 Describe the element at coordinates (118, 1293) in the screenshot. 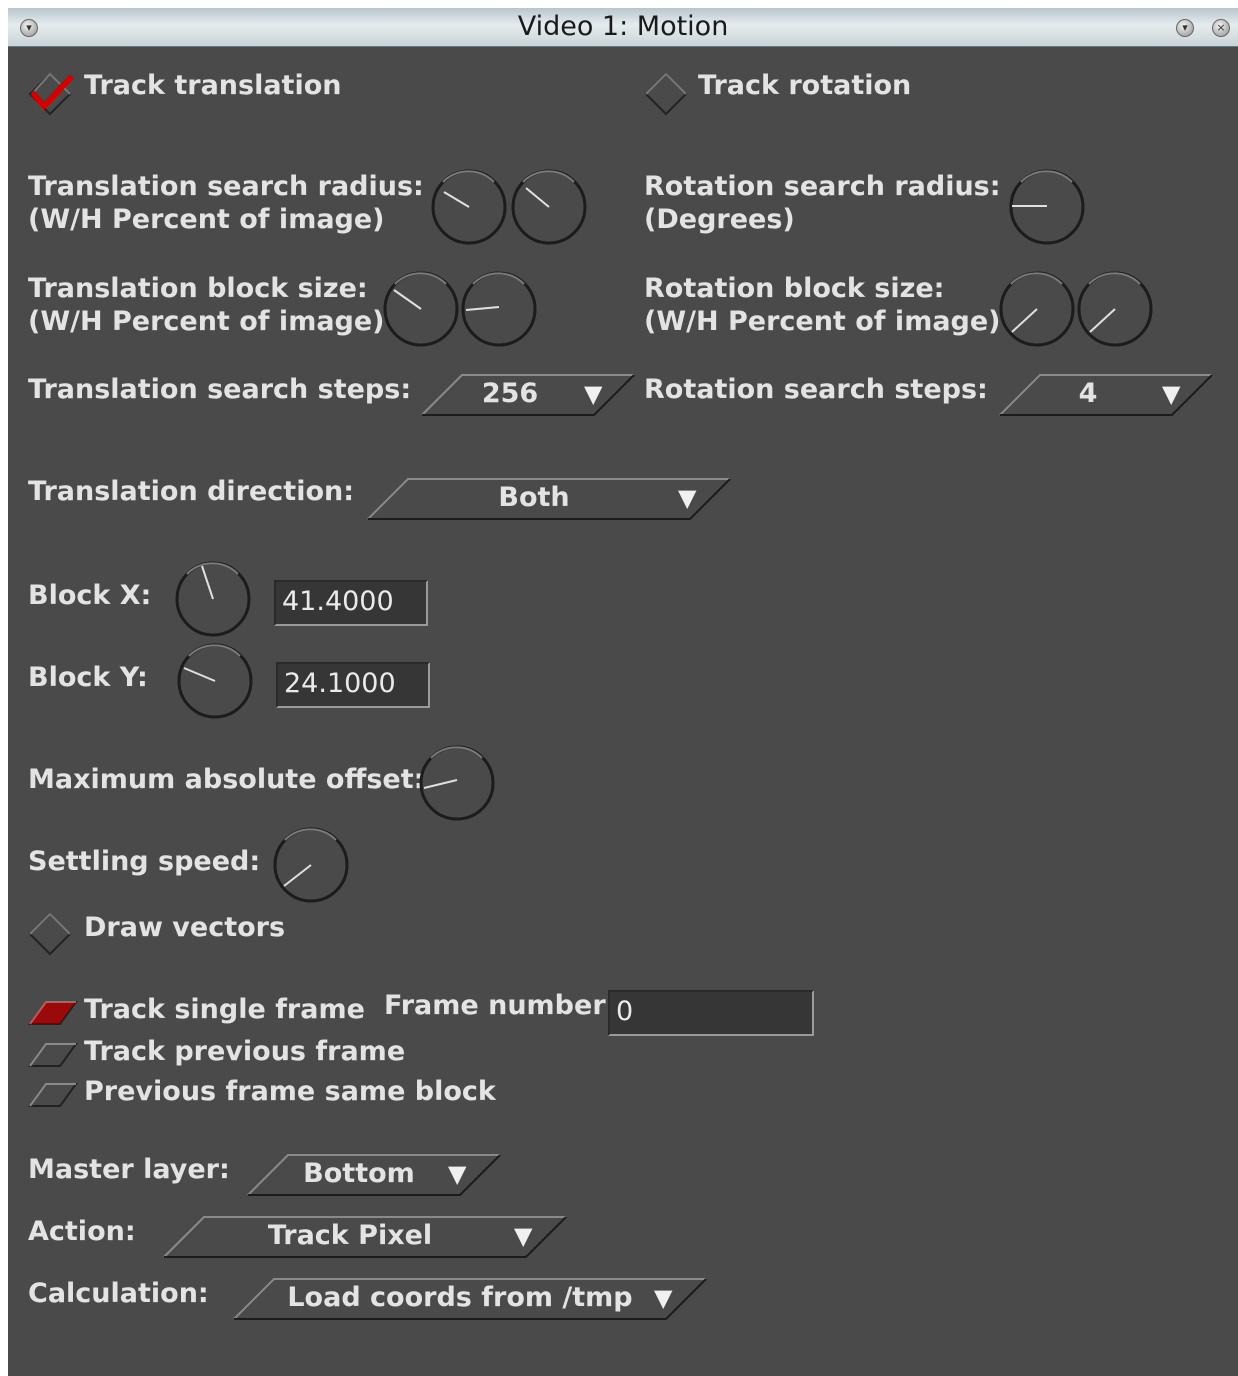

I see `calculation-label: Calculation:` at that location.